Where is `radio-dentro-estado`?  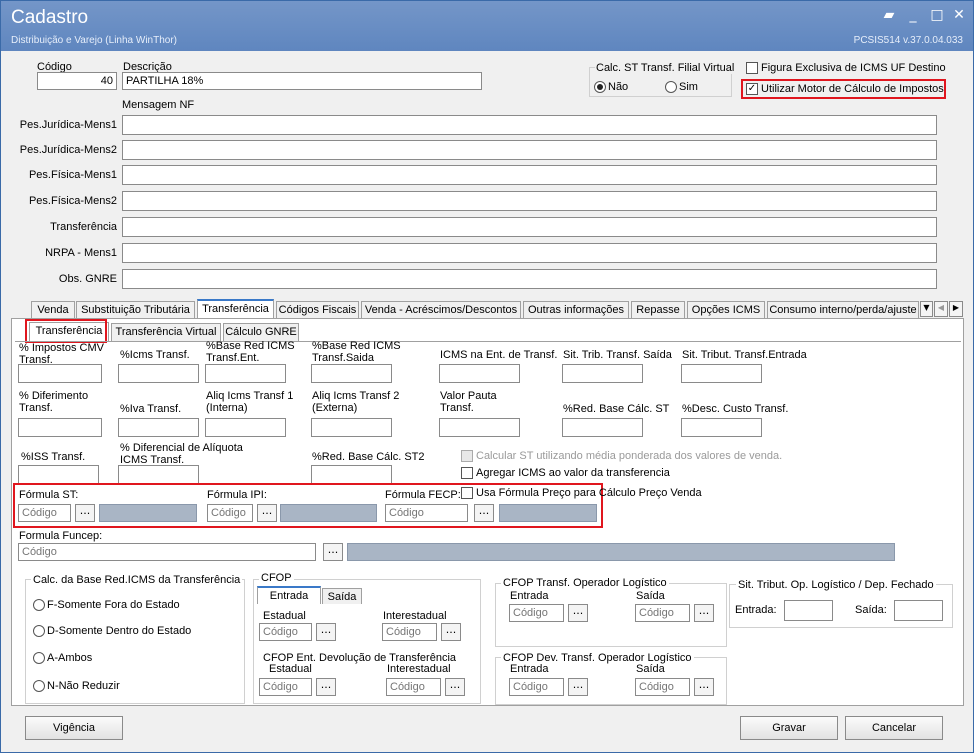
radio-dentro-estado is located at coordinates (39, 631).